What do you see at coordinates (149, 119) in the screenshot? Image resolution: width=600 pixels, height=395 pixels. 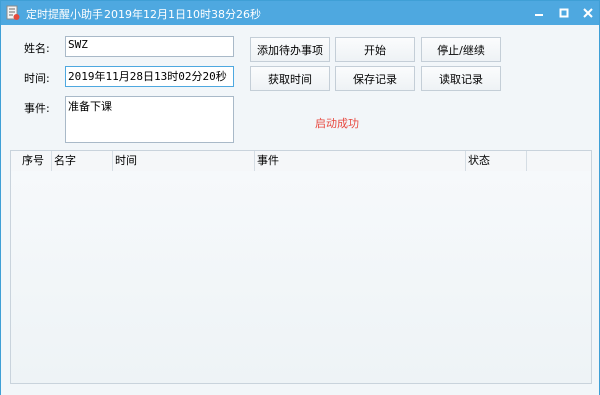 I see `event-field: 准备下课` at bounding box center [149, 119].